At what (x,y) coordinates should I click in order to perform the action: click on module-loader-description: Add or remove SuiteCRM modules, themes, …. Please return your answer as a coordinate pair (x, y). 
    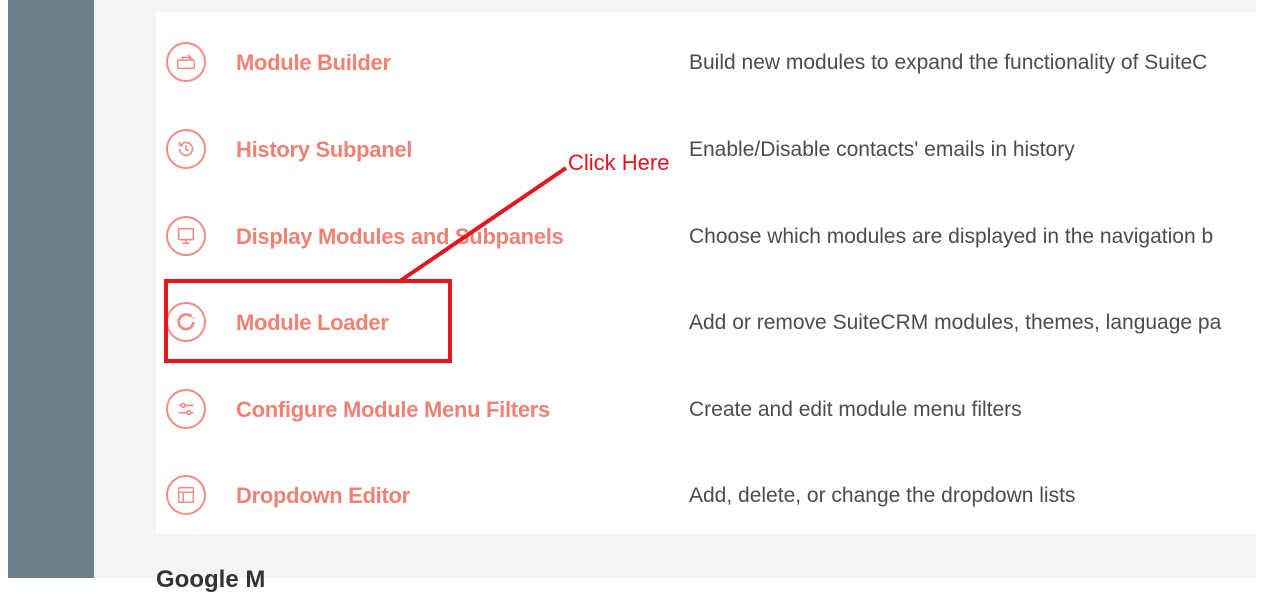
    Looking at the image, I should click on (955, 322).